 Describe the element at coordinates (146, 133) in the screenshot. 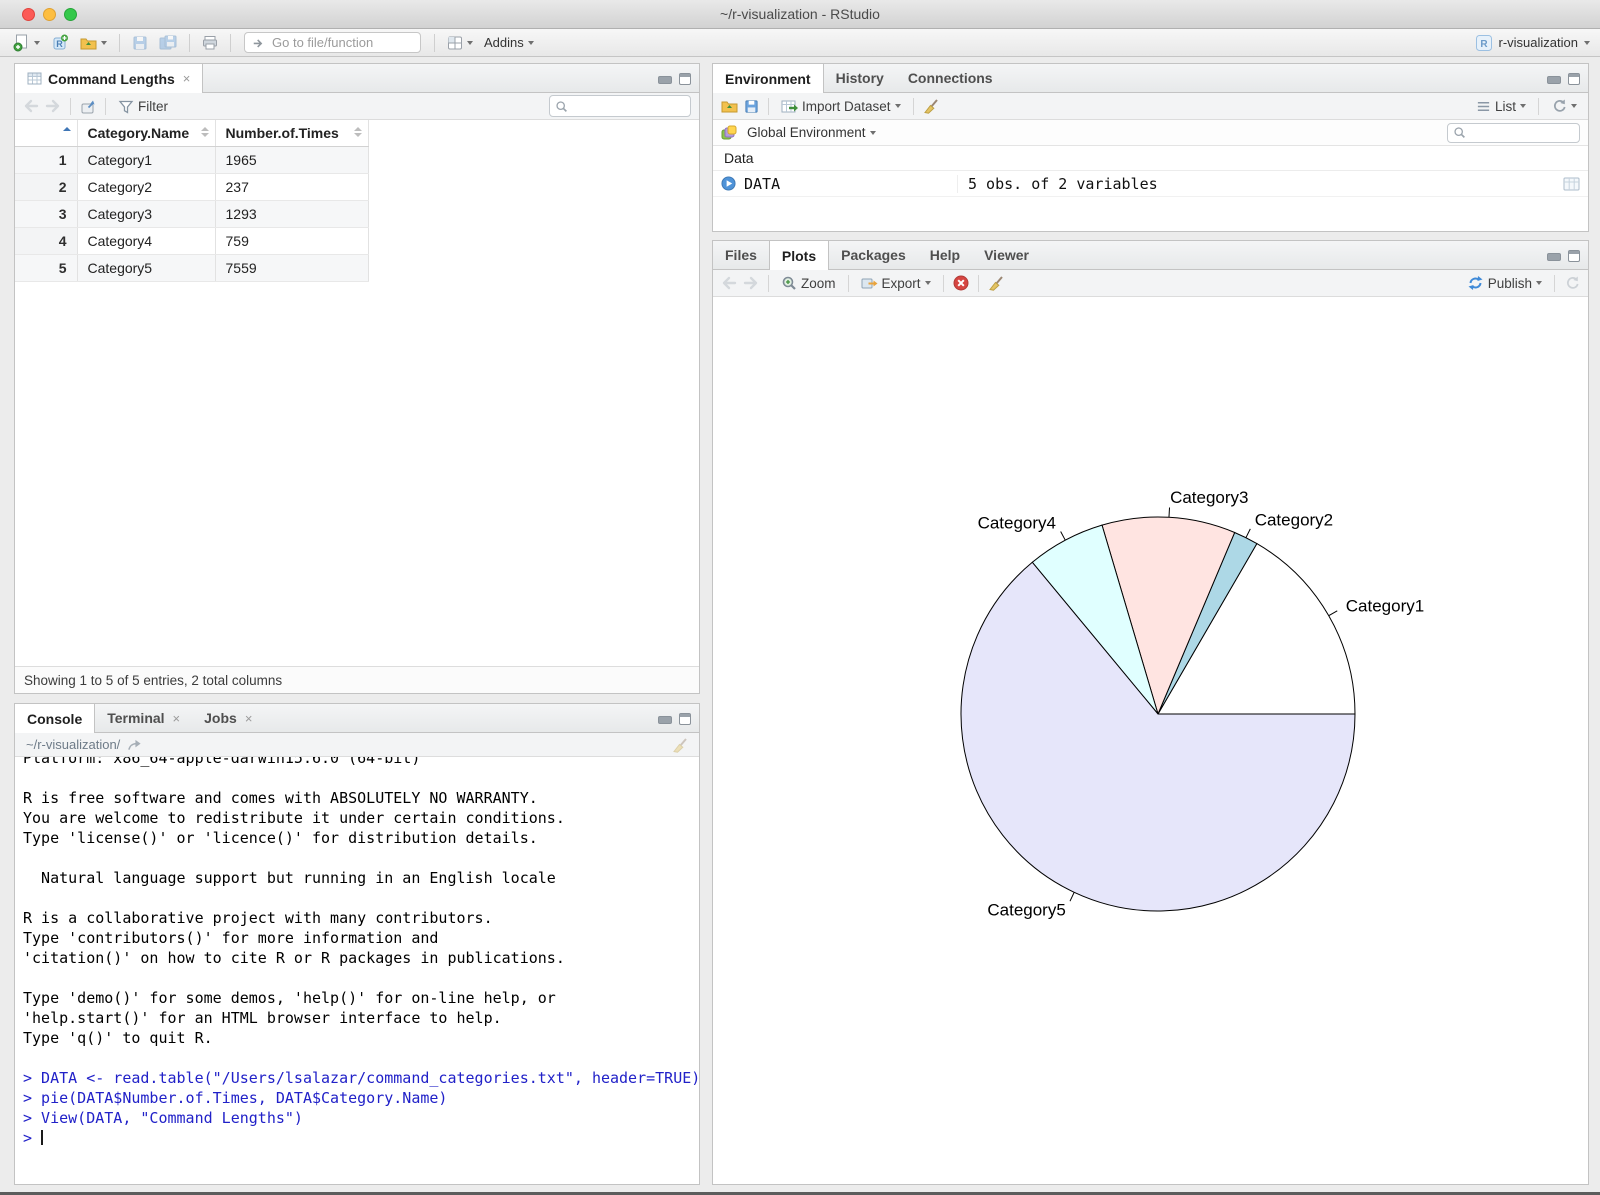

I see `column-header-category-name: Category.Name` at that location.